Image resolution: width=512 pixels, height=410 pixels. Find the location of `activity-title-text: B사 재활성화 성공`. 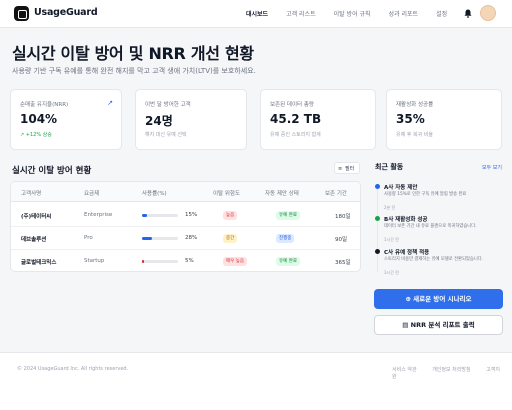

activity-title-text: B사 재활성화 성공 is located at coordinates (406, 220).